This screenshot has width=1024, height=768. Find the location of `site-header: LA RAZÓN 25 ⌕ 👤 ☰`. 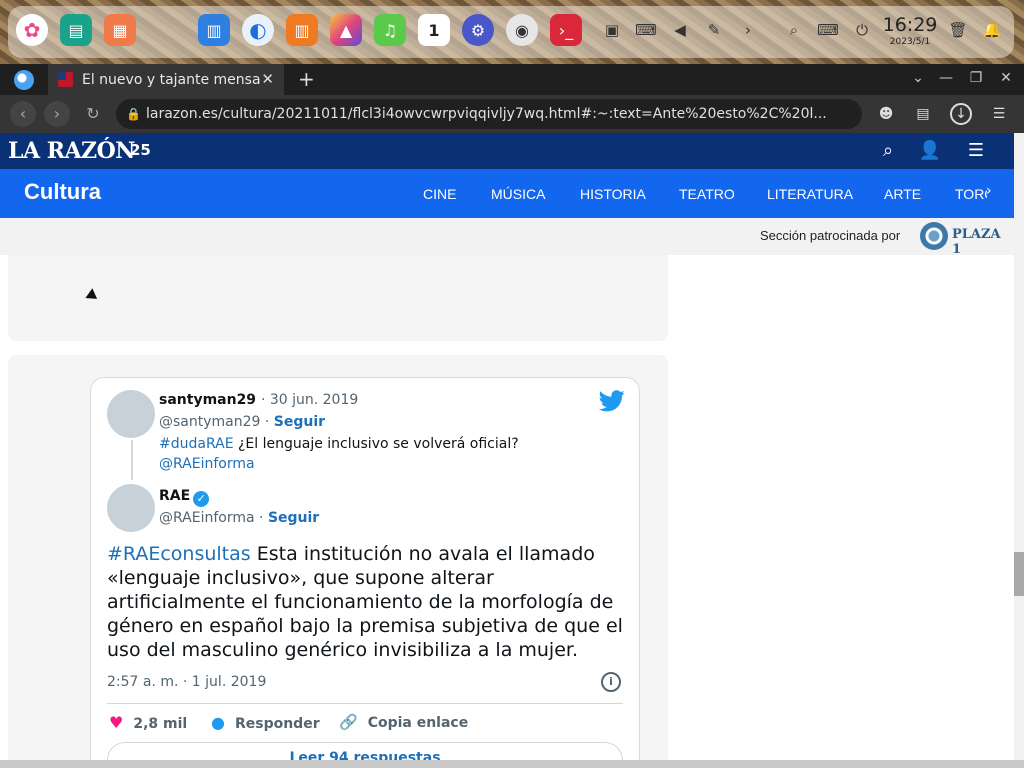

site-header: LA RAZÓN 25 ⌕ 👤 ☰ is located at coordinates (507, 151).